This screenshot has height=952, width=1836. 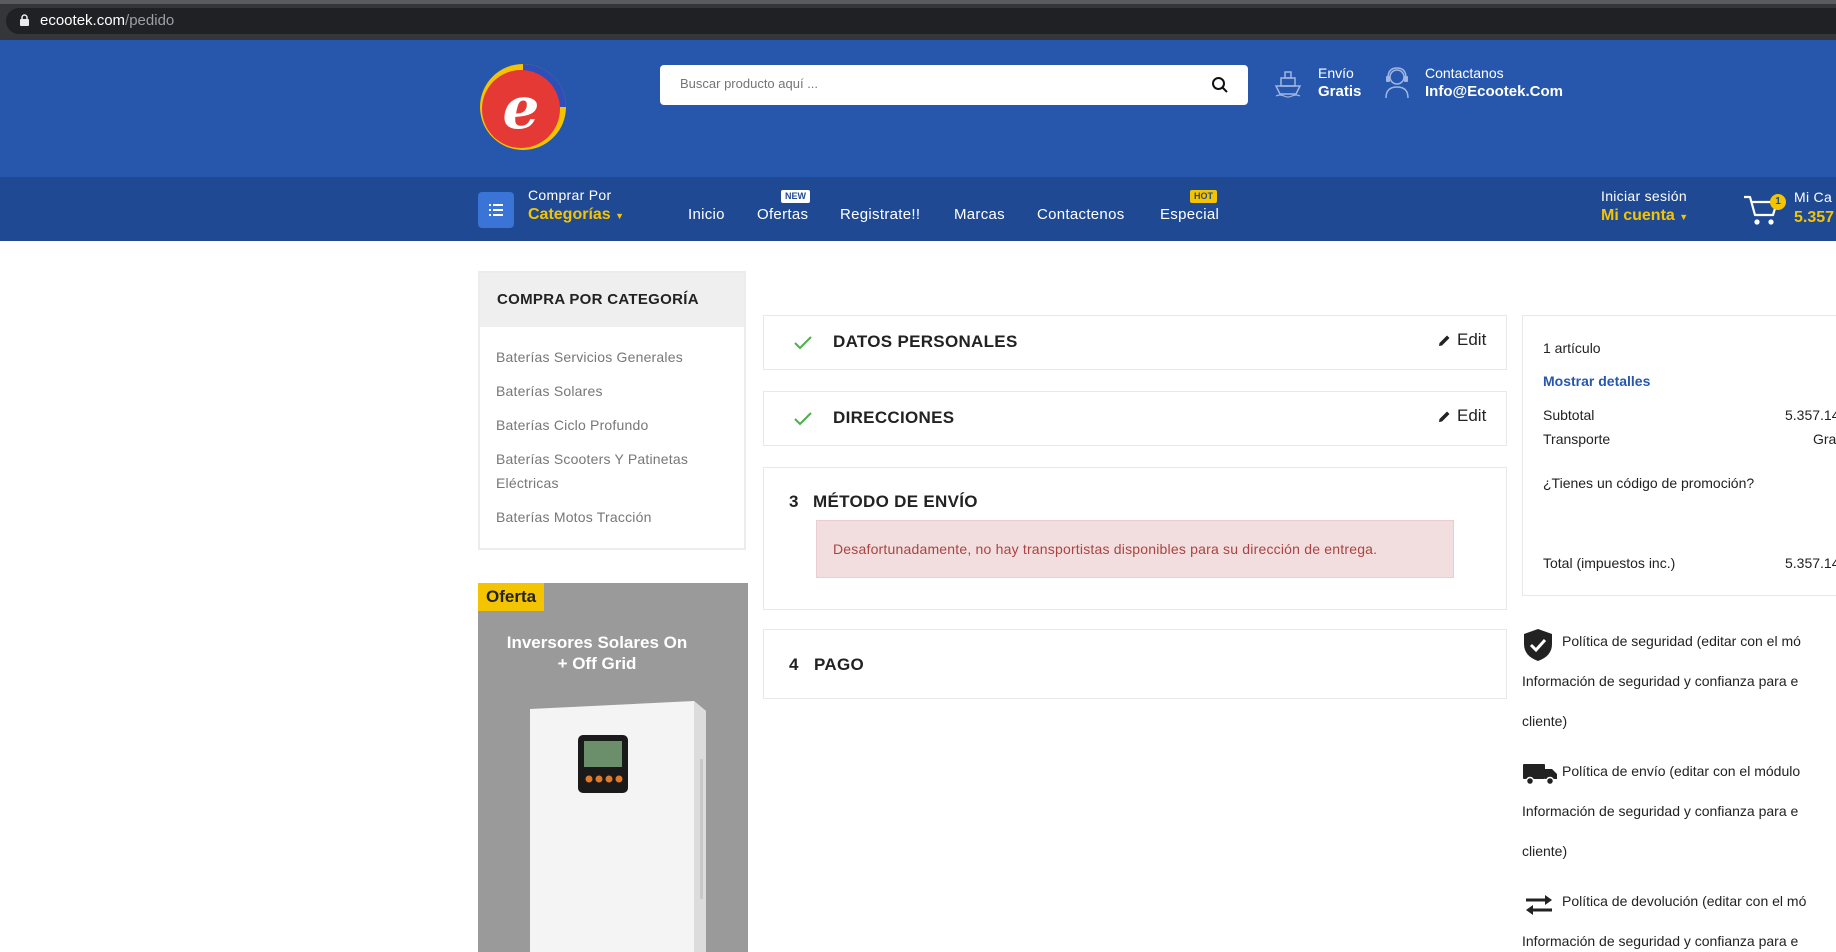 I want to click on shop-by-label: Comprar Por, so click(x=570, y=195).